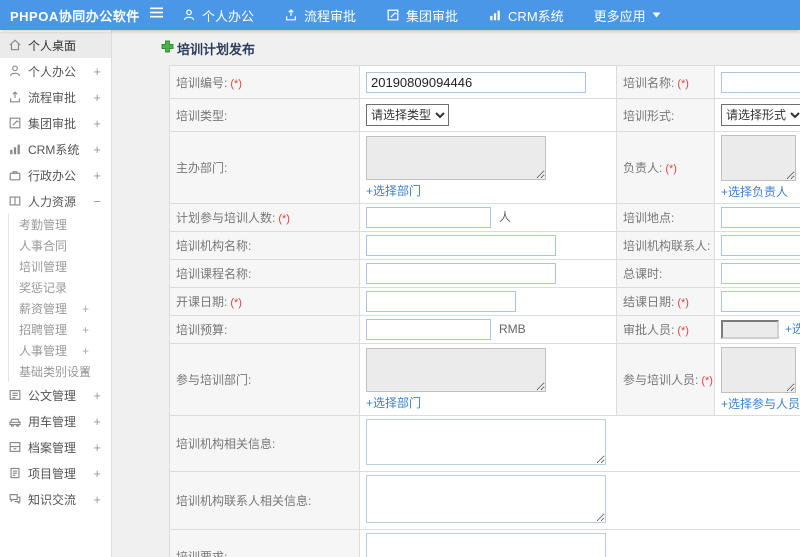  I want to click on sidebar-subitem-label: 人事管理, so click(43, 351).